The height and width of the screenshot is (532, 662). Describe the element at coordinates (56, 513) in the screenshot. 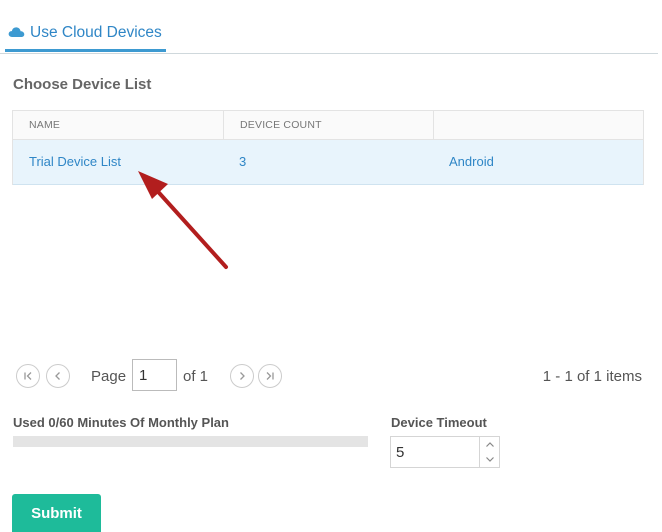

I see `submit-button: Submit` at that location.